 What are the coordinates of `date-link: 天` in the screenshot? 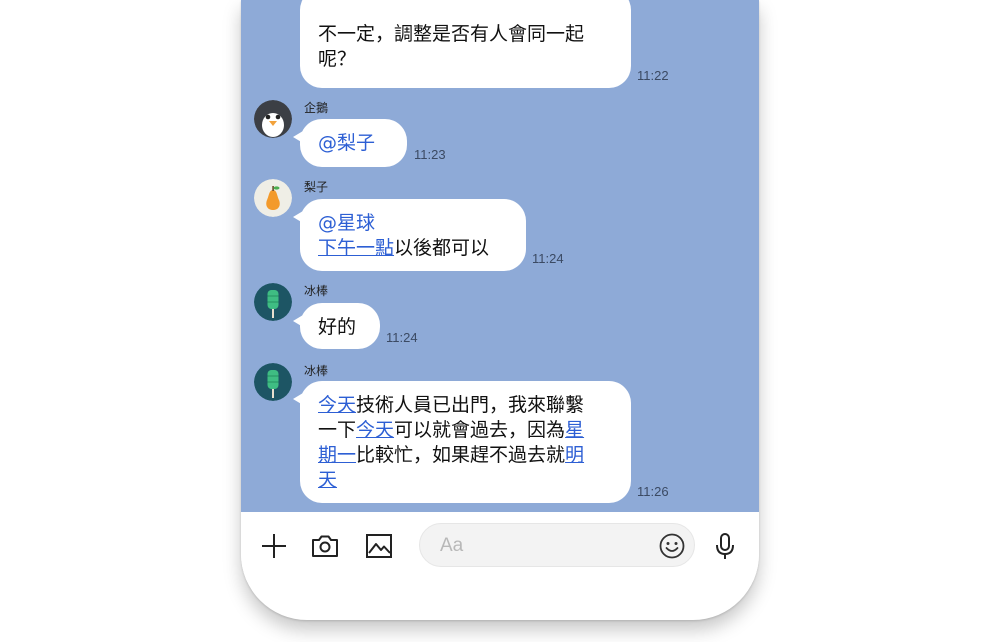 It's located at (327, 480).